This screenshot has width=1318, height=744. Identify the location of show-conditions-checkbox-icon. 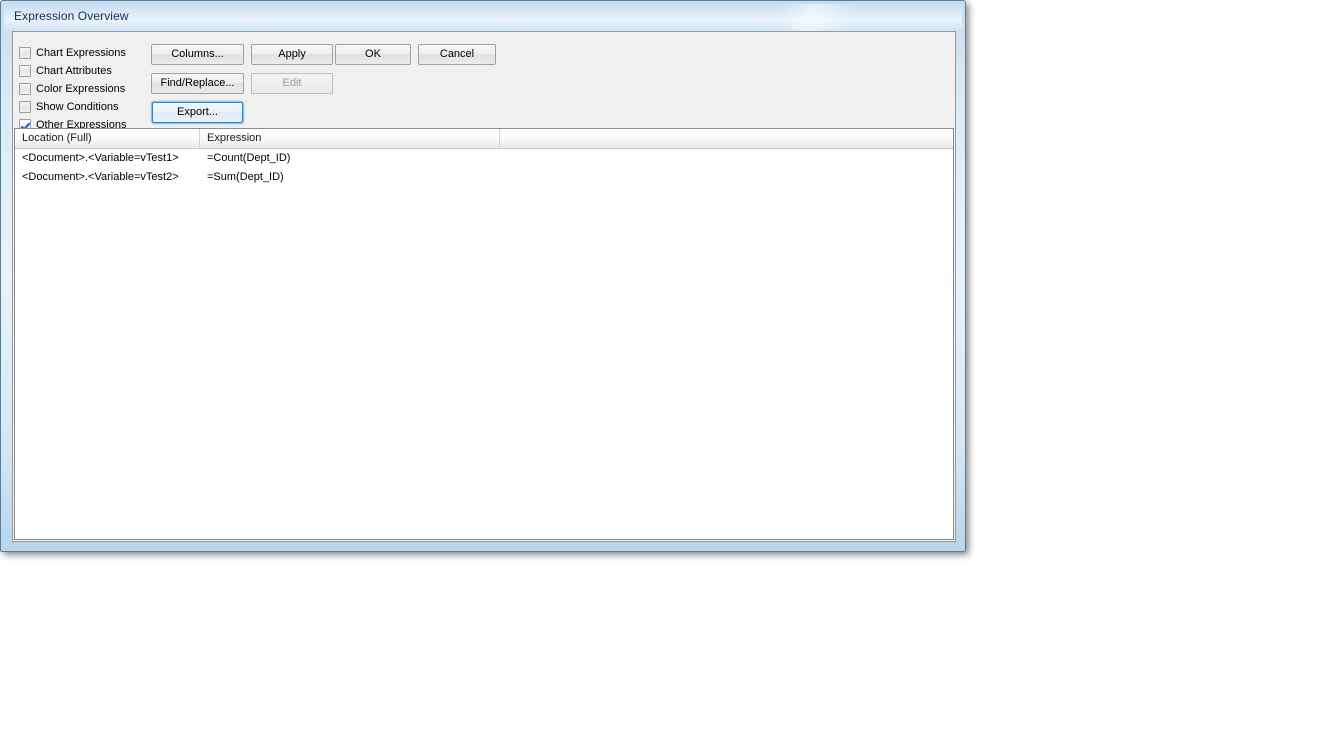
(25, 107).